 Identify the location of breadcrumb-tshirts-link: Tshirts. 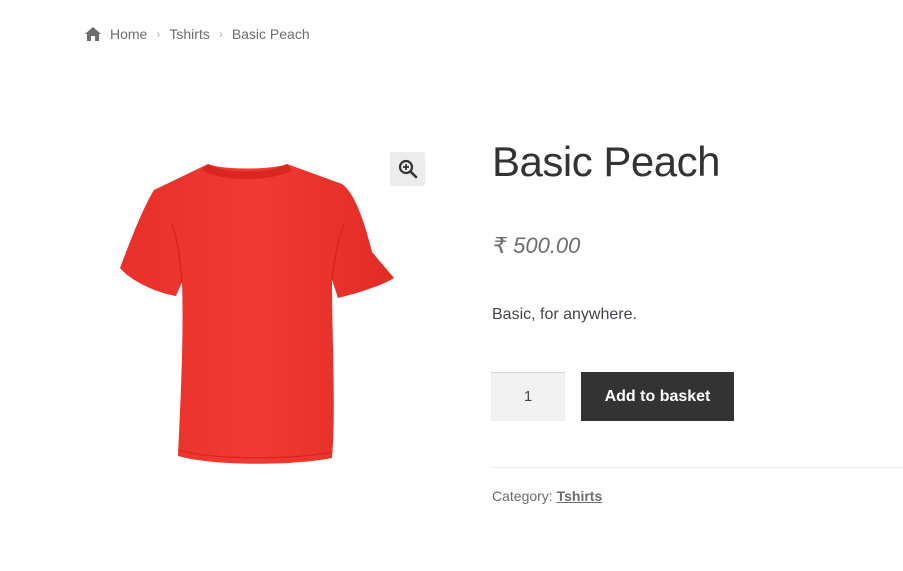
(189, 34).